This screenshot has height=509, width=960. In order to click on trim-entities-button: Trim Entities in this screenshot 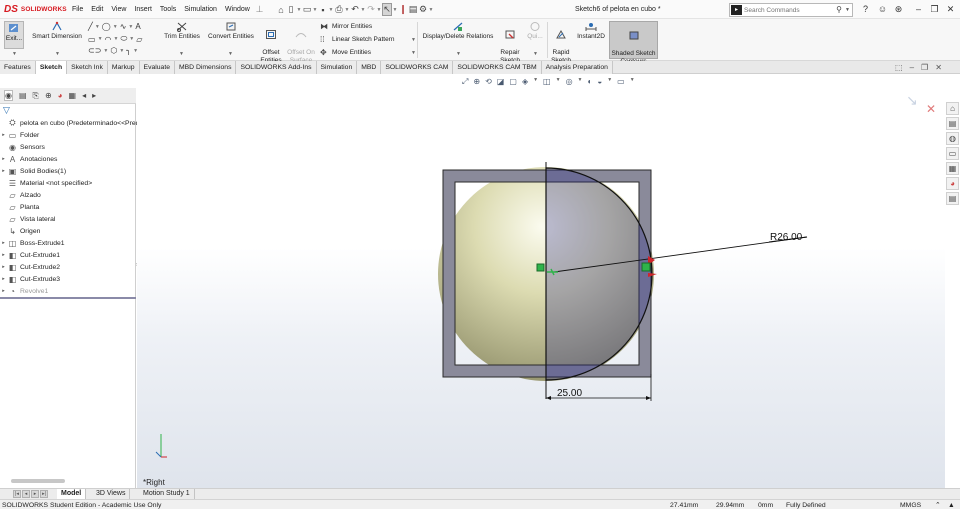, I will do `click(182, 31)`.